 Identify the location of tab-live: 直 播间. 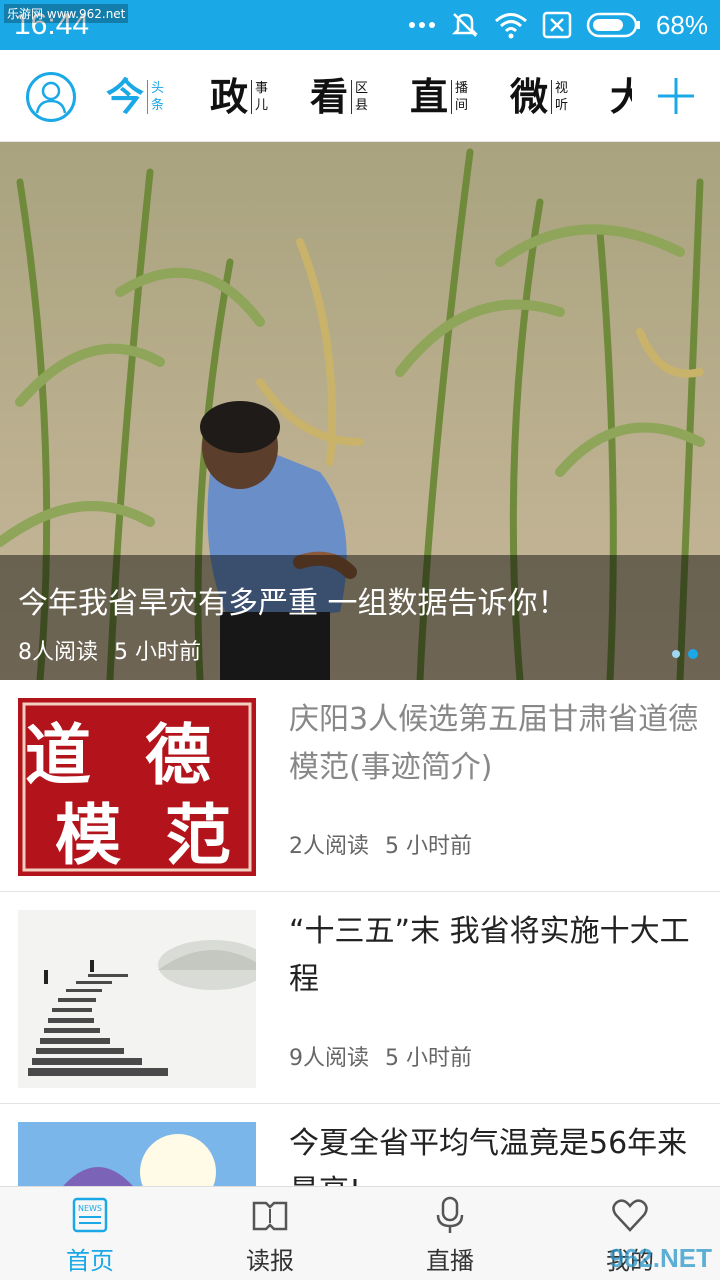
(439, 97).